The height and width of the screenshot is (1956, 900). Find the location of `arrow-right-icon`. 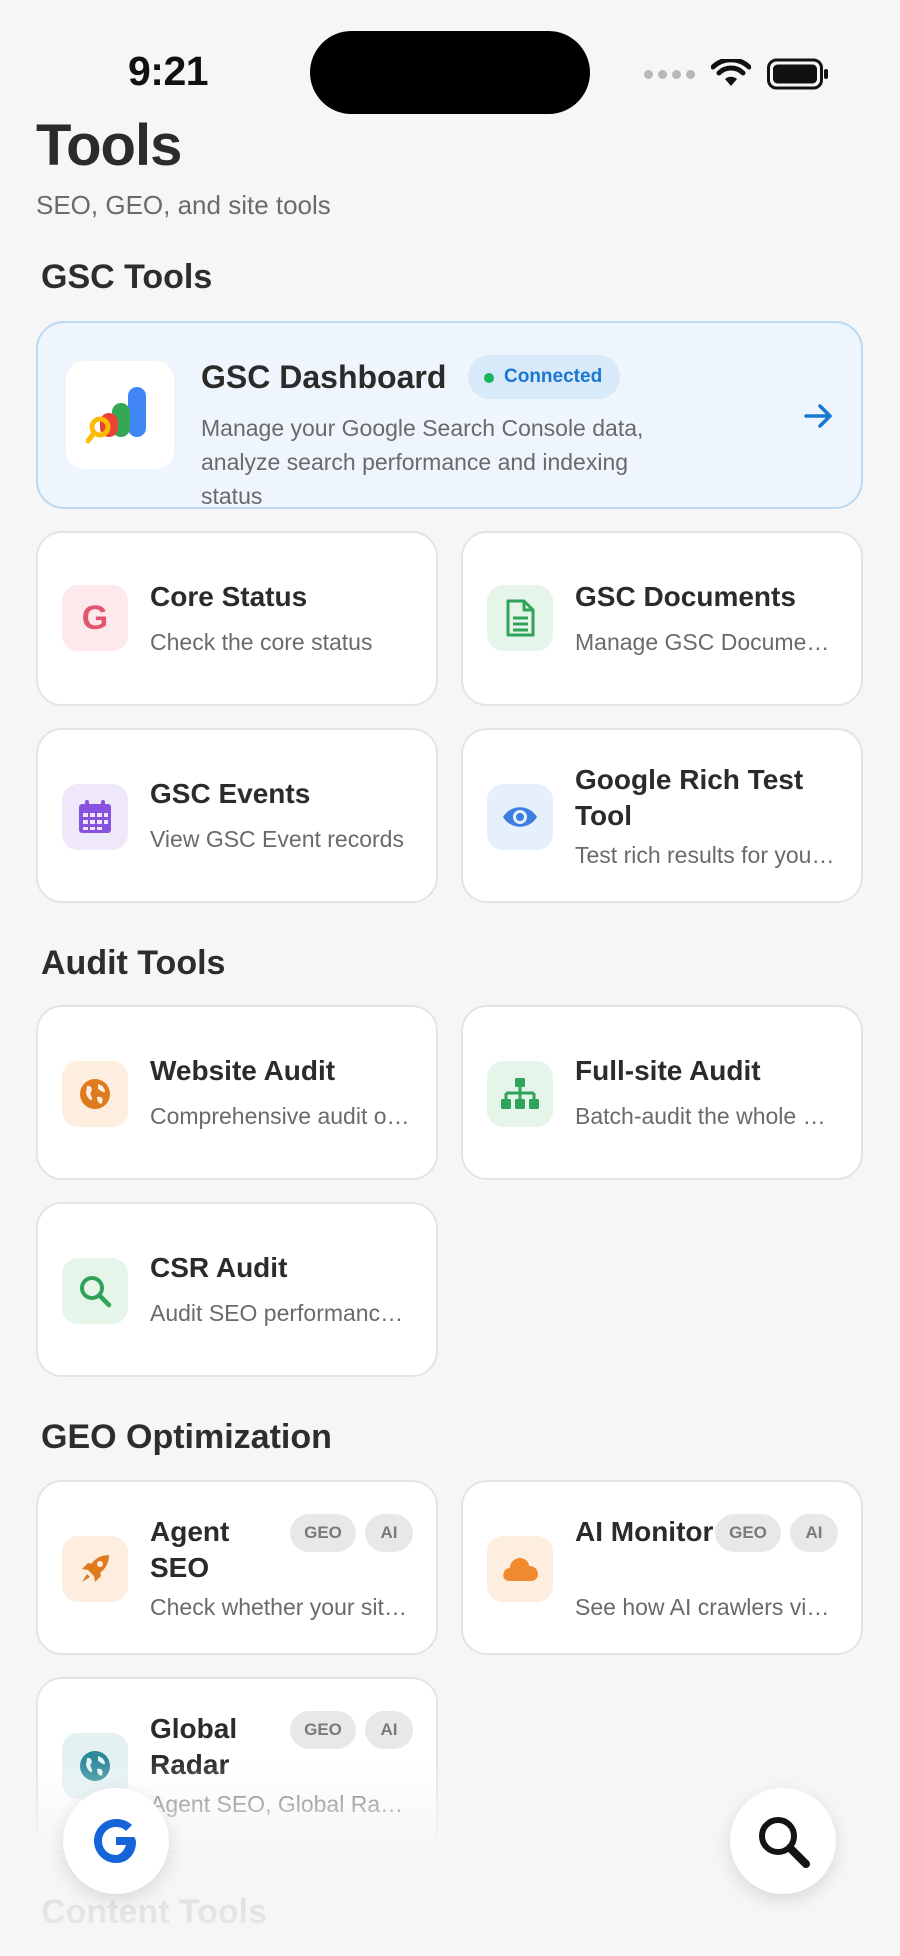

arrow-right-icon is located at coordinates (818, 416).